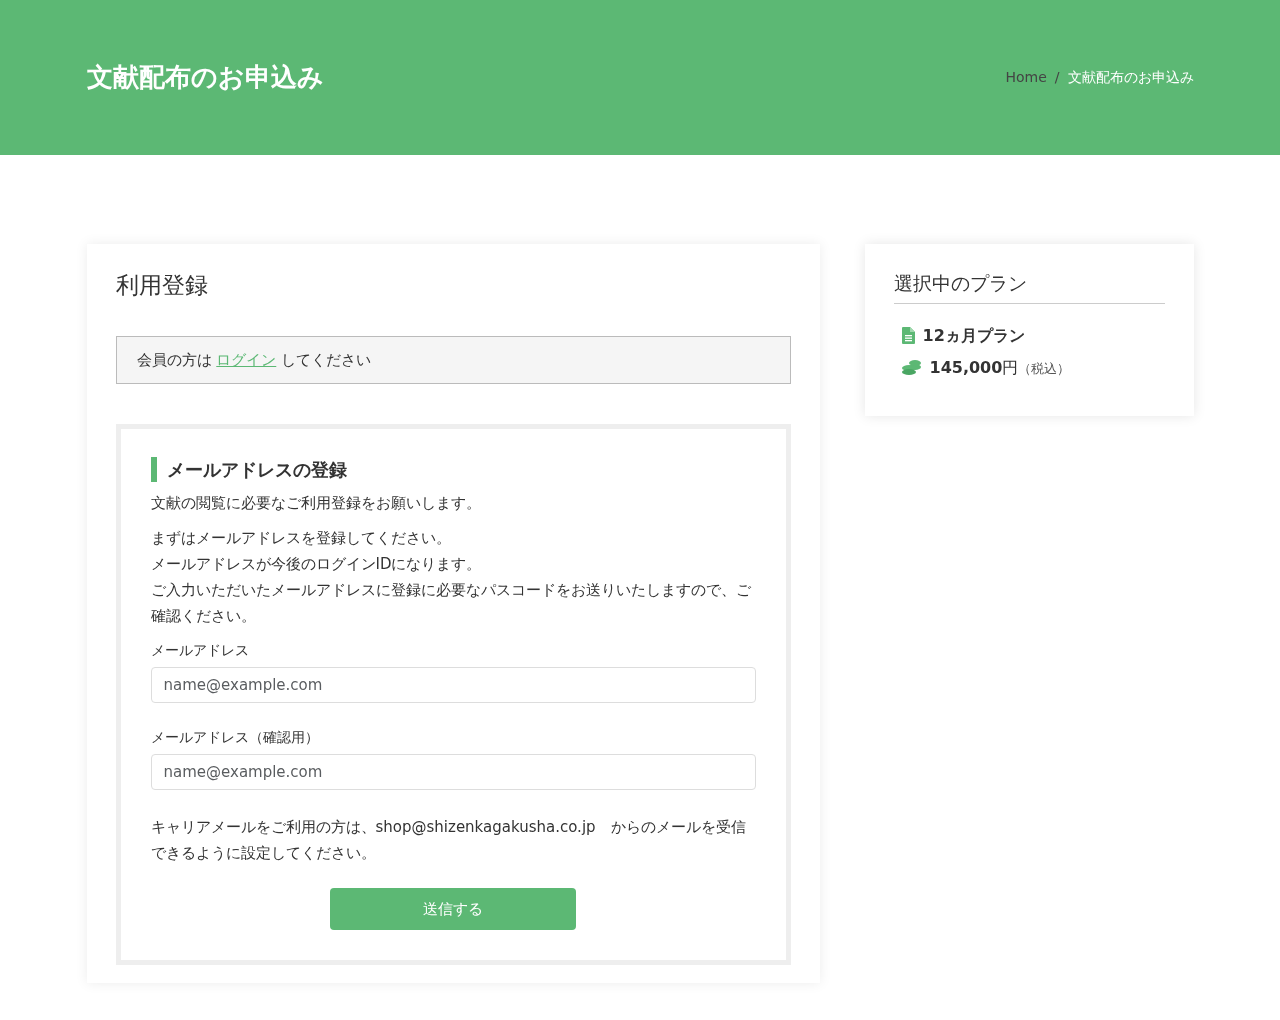 The image size is (1280, 1020). What do you see at coordinates (1000, 367) in the screenshot?
I see `plan-price: 145,000円（税込）` at bounding box center [1000, 367].